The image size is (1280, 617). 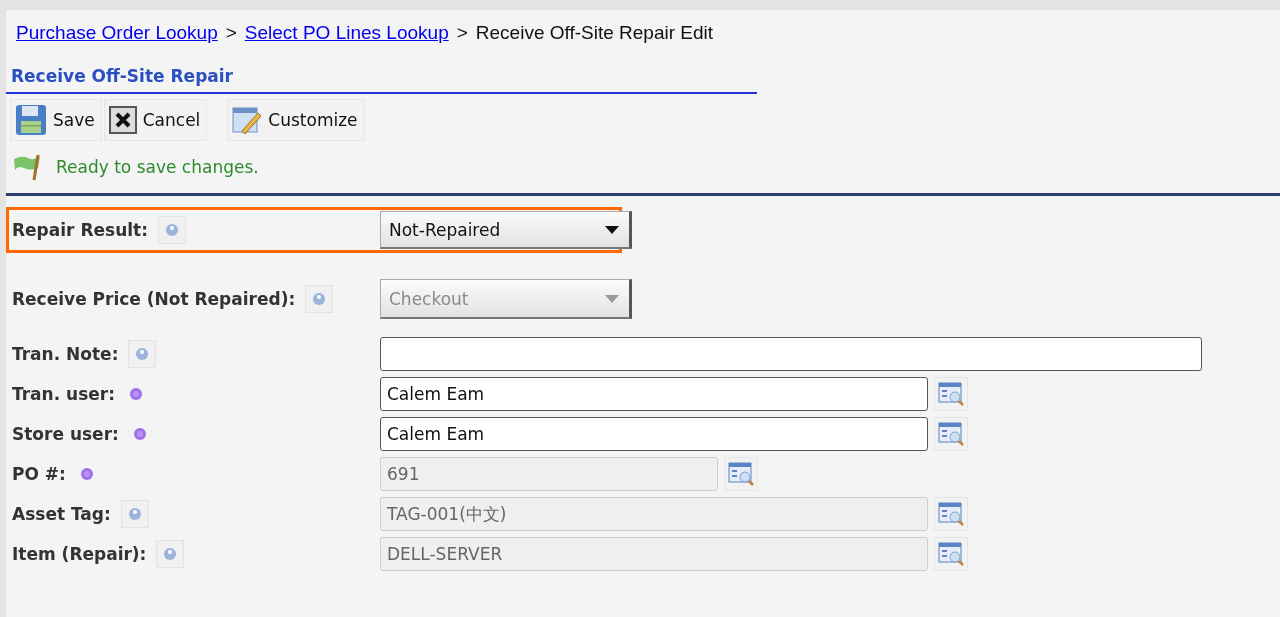 I want to click on field-label: PO #:, so click(x=39, y=474).